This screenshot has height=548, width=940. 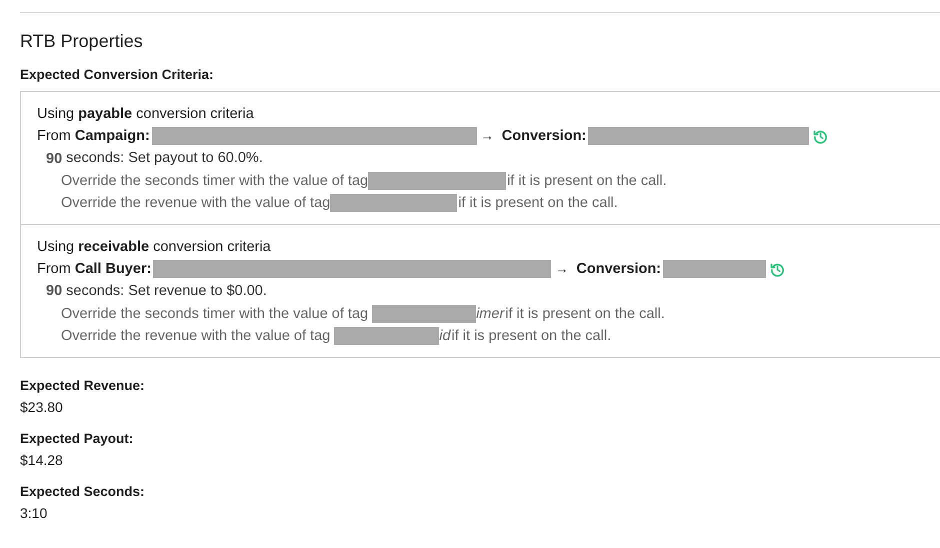 What do you see at coordinates (93, 136) in the screenshot?
I see `from-label: From Campaign:` at bounding box center [93, 136].